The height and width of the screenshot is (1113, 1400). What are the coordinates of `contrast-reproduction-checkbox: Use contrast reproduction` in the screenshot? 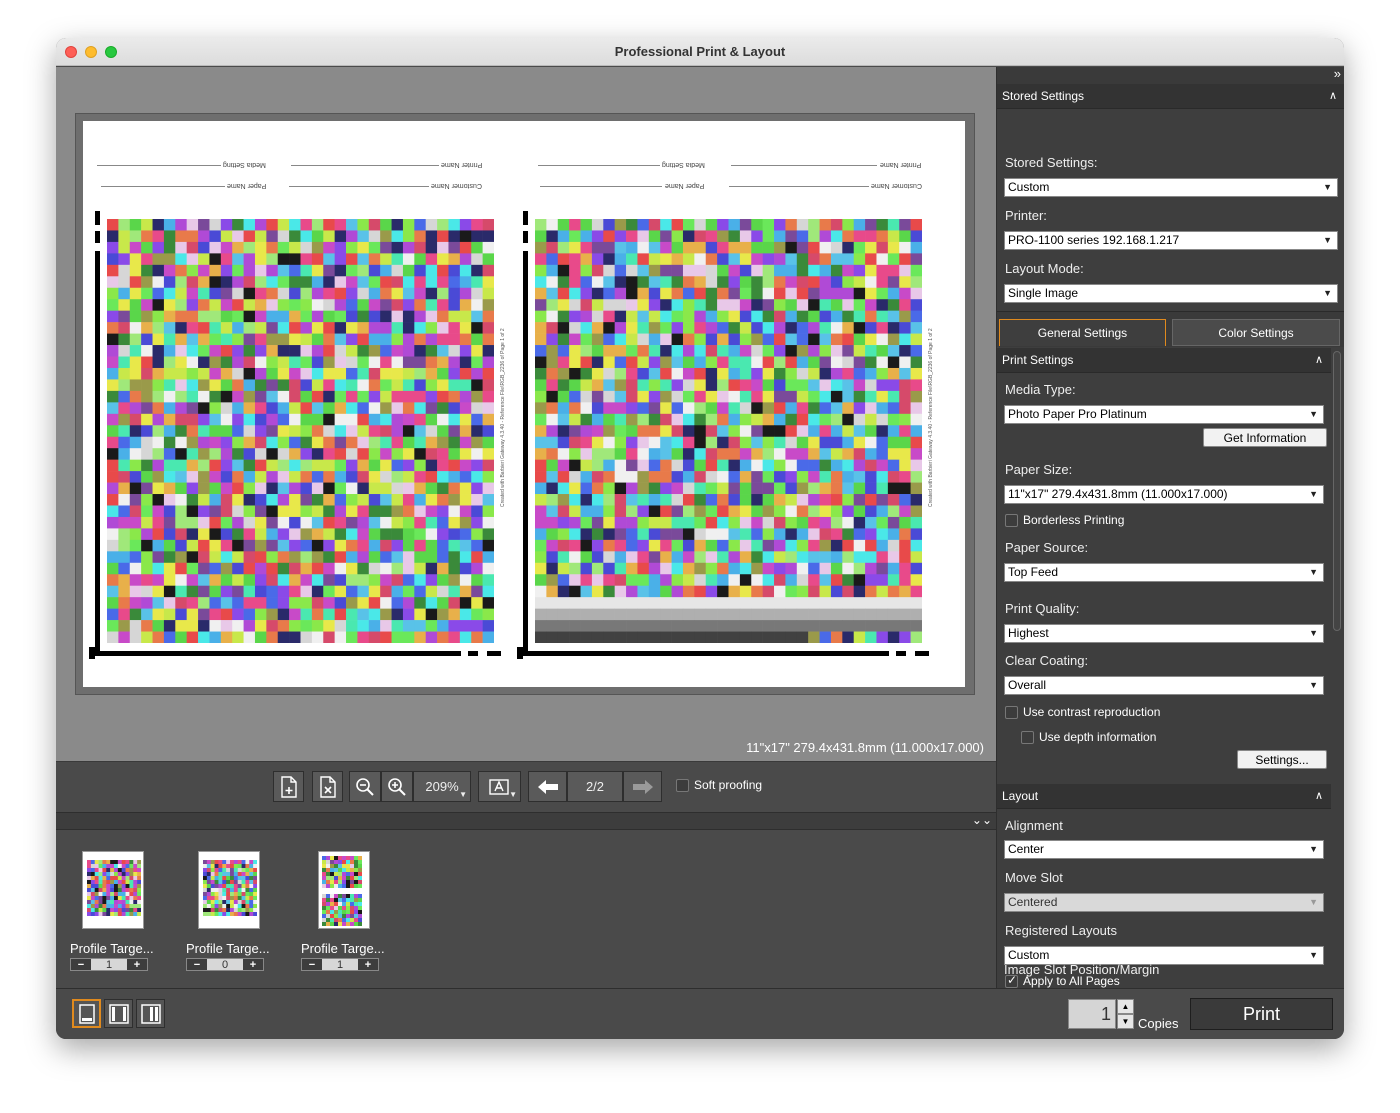 It's located at (1082, 712).